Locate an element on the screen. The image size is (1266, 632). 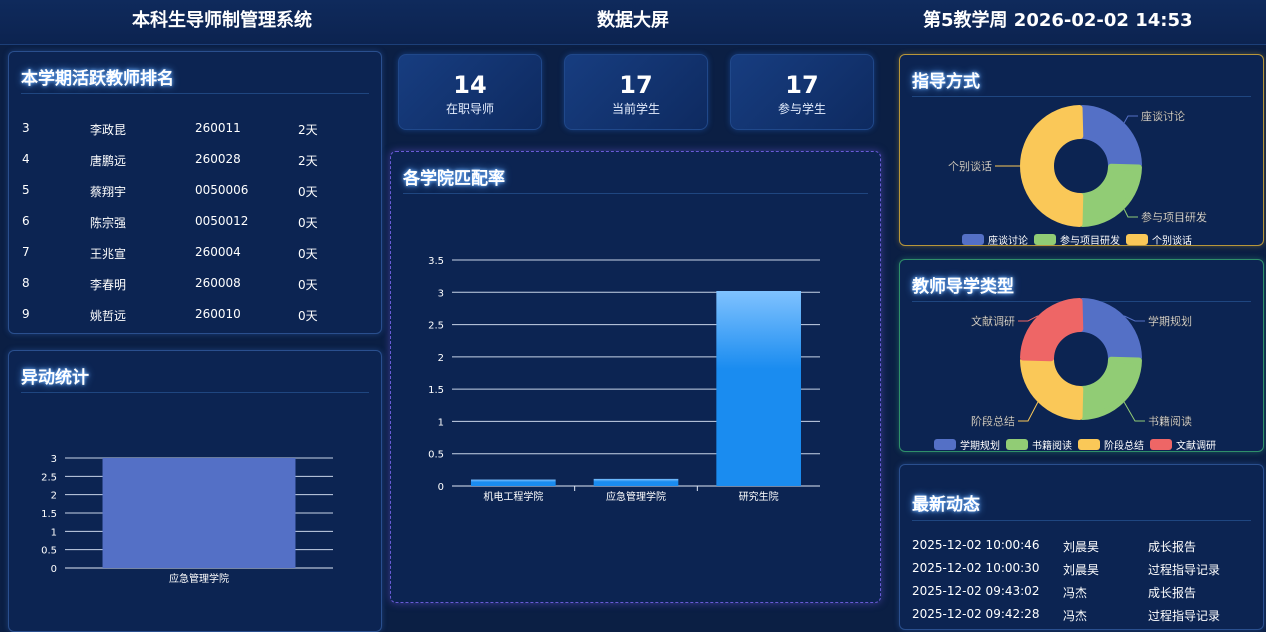
ranking-rank: 4 is located at coordinates (26, 159).